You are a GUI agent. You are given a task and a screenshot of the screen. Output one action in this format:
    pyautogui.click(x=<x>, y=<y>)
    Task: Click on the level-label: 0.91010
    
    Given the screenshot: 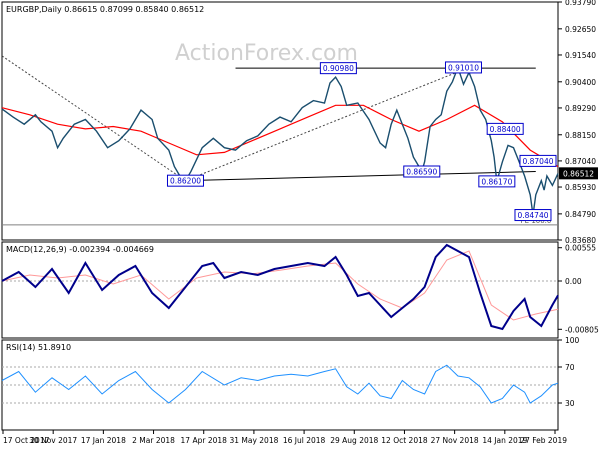 What is the action you would take?
    pyautogui.click(x=463, y=67)
    